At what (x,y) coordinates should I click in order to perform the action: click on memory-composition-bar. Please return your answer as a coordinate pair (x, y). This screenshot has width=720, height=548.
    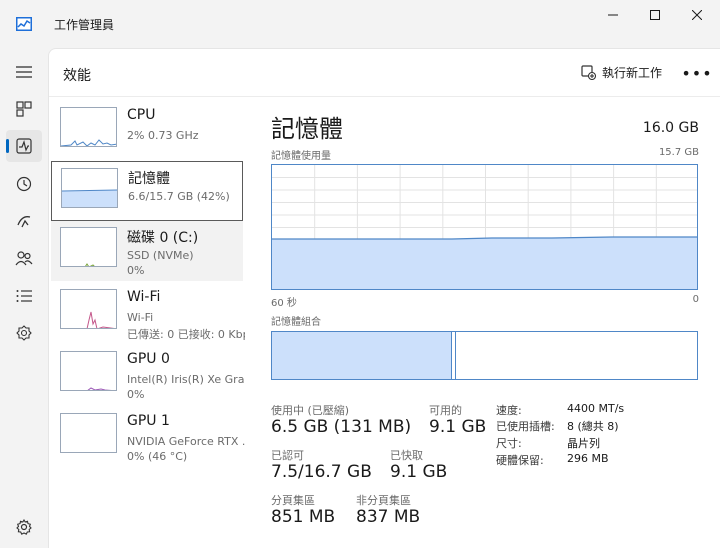
    Looking at the image, I should click on (484, 355).